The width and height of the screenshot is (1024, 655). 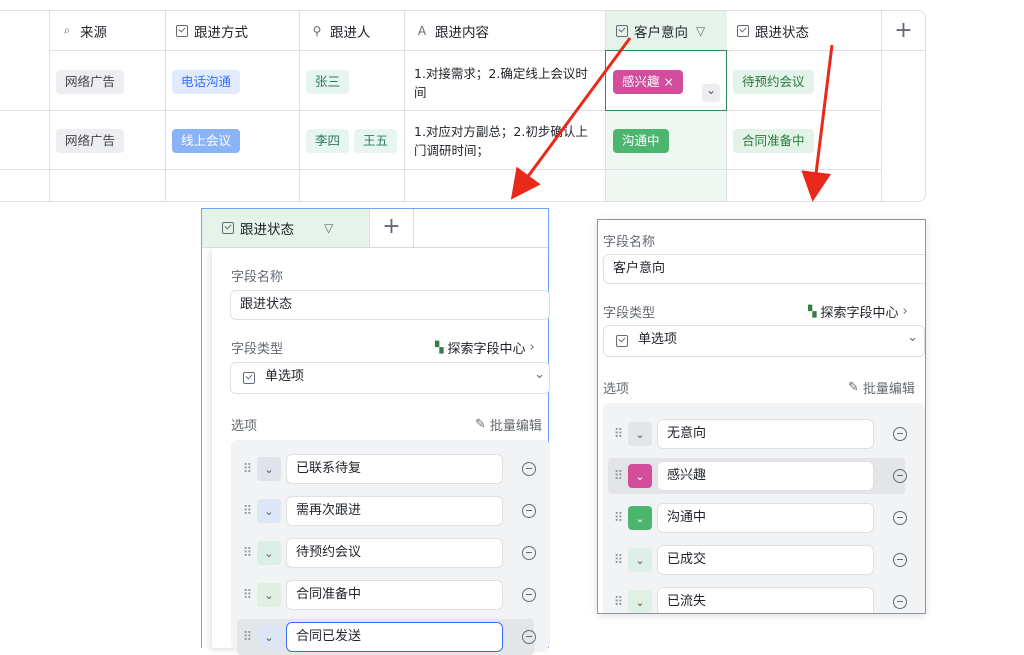 What do you see at coordinates (206, 141) in the screenshot?
I see `method-tag: 线上会议` at bounding box center [206, 141].